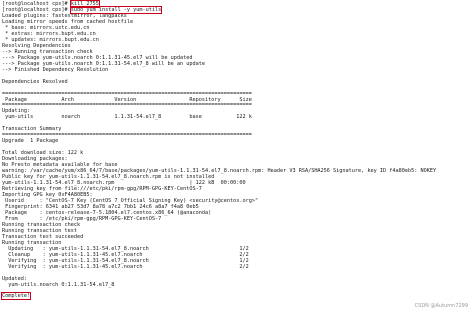 The image size is (474, 312). What do you see at coordinates (237, 296) in the screenshot?
I see `terminal-line: Complete!` at bounding box center [237, 296].